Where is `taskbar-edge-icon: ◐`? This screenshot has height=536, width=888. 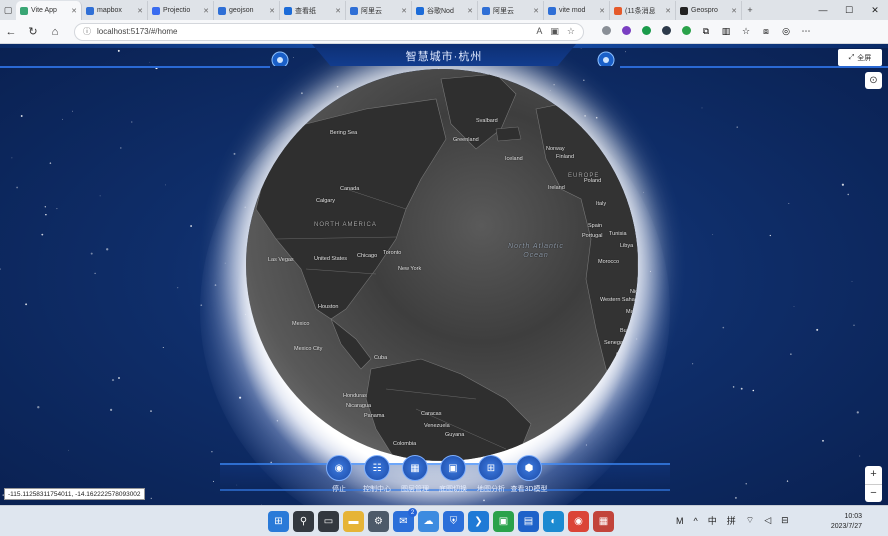 taskbar-edge-icon: ◐ is located at coordinates (553, 521).